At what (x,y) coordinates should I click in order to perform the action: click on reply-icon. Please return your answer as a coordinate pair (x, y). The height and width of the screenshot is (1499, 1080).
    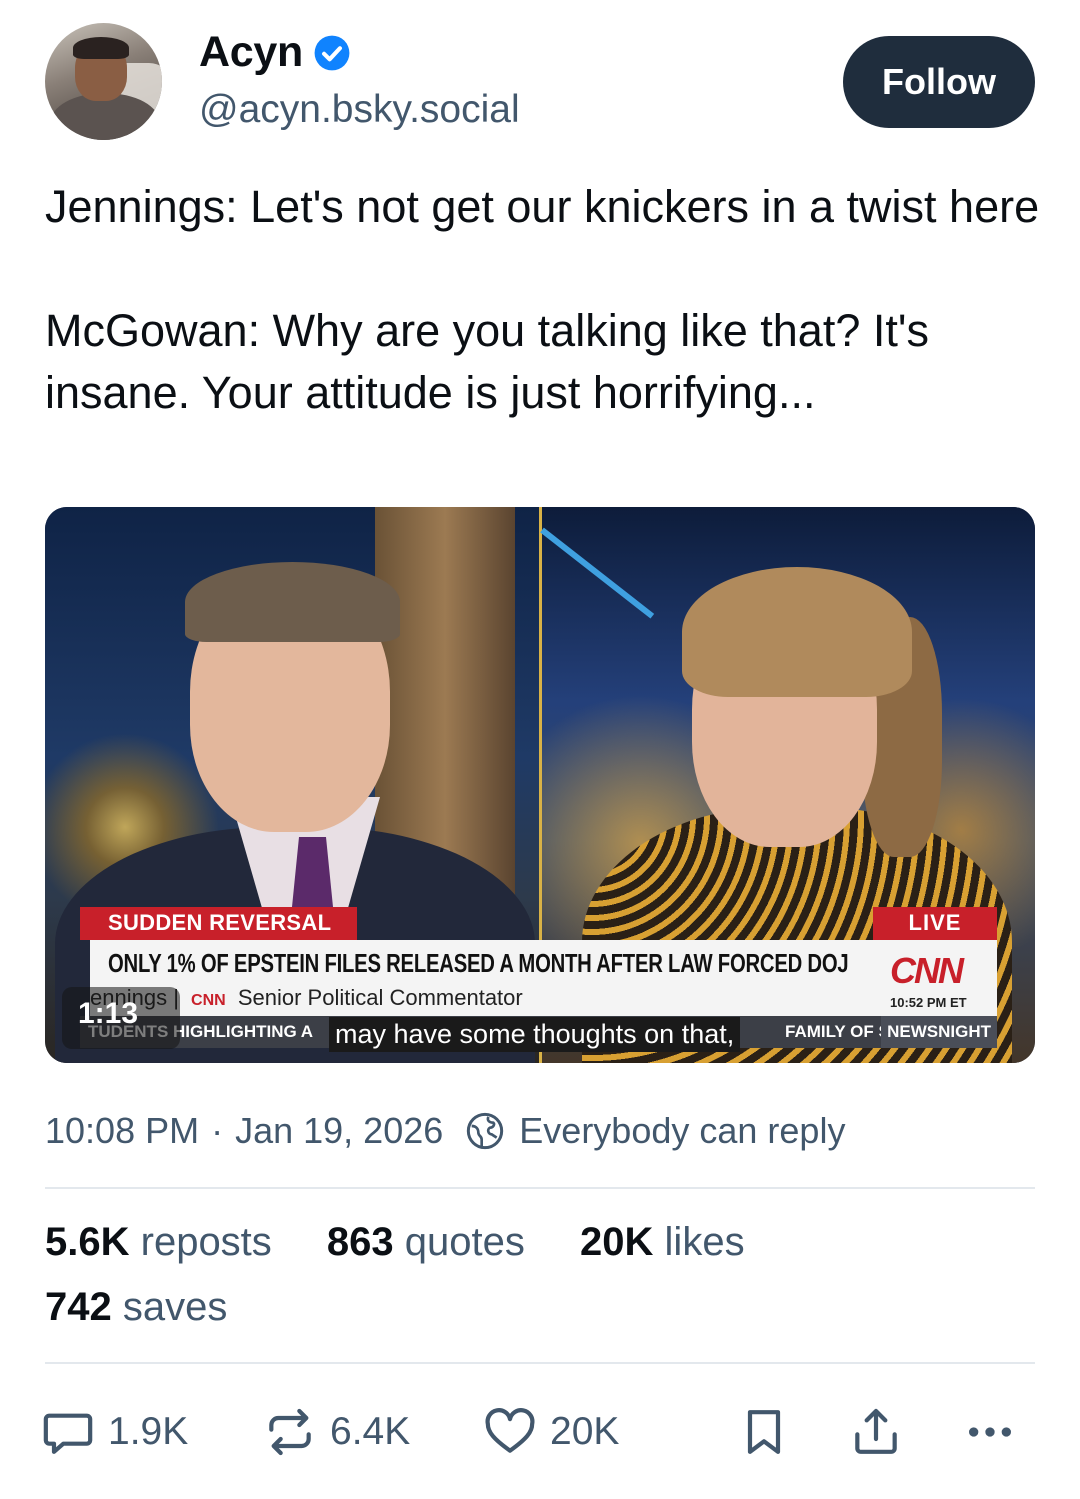
    Looking at the image, I should click on (68, 1433).